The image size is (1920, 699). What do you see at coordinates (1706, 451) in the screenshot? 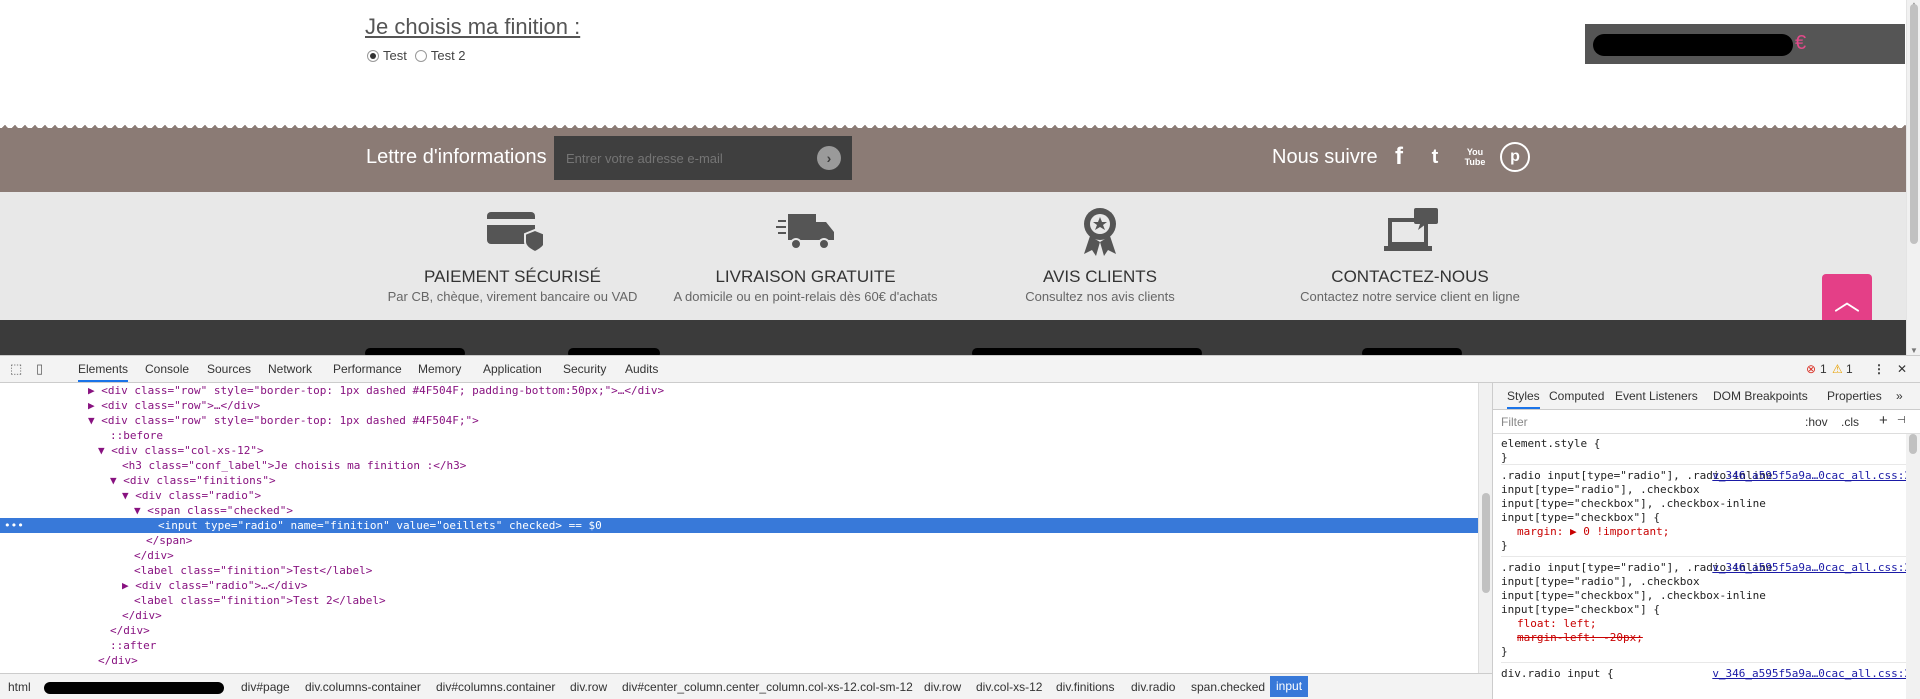
I see `style-rule: element.style { }` at bounding box center [1706, 451].